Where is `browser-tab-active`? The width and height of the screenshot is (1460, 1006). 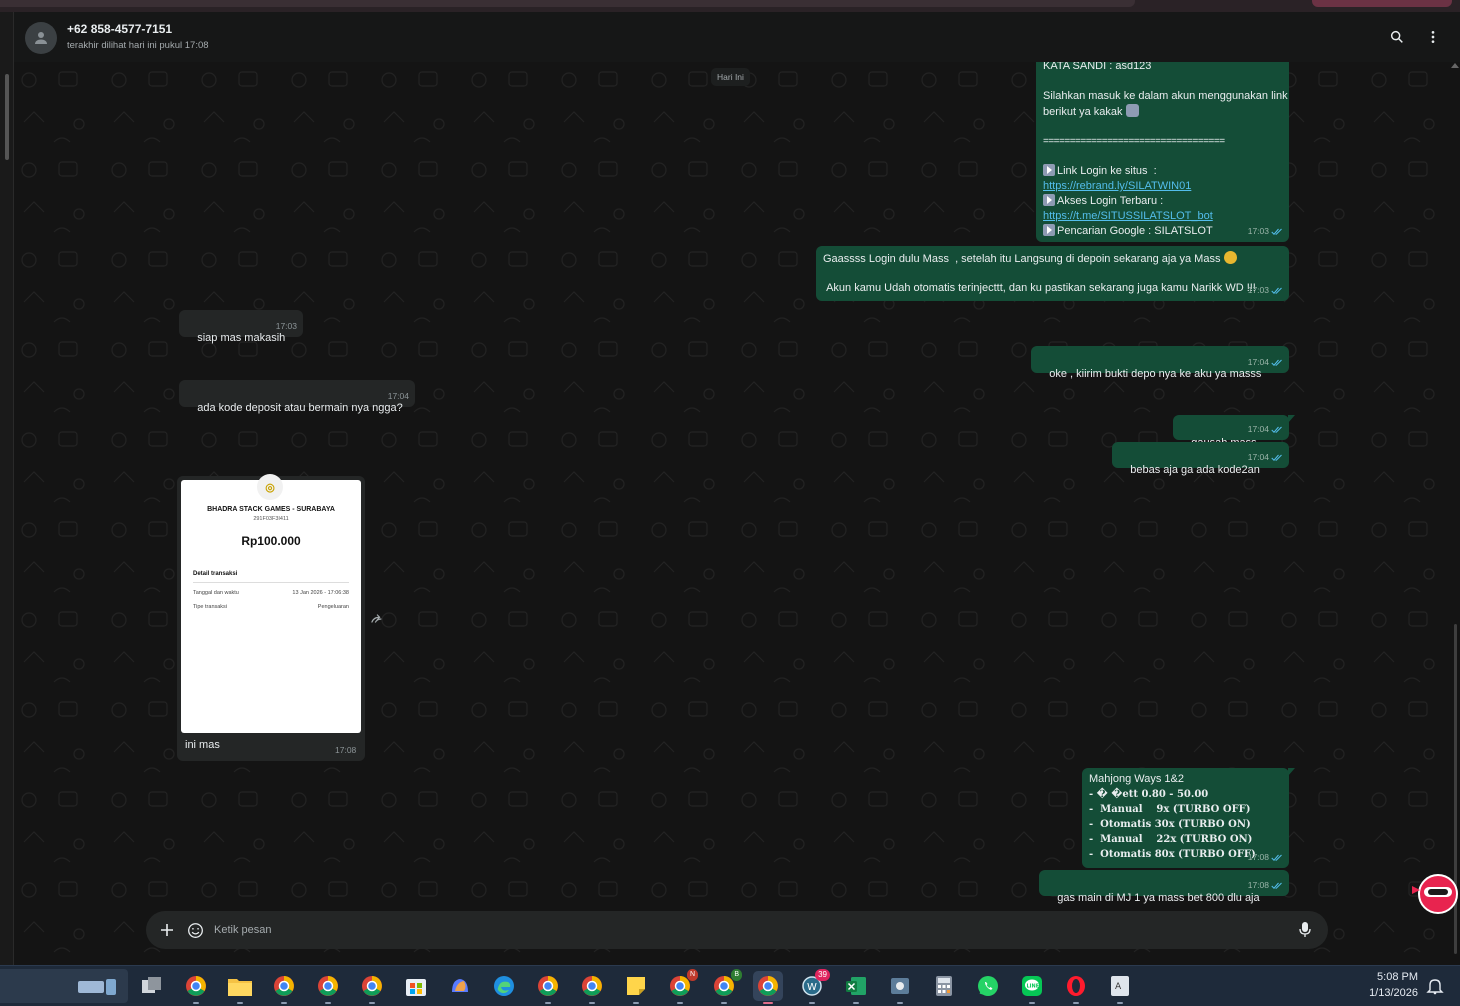
browser-tab-active is located at coordinates (1382, 3).